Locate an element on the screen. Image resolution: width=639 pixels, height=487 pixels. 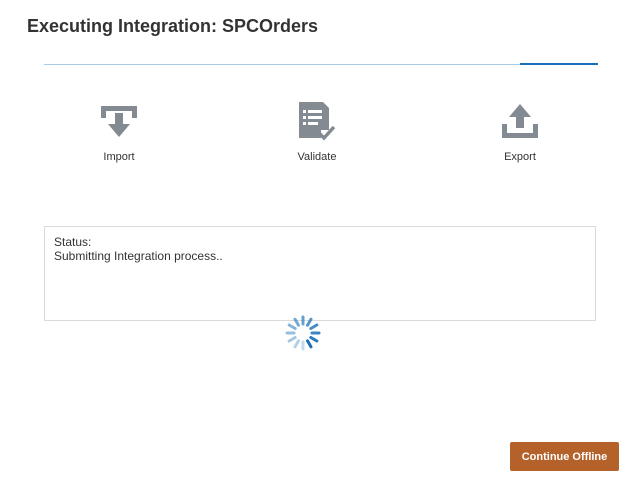
status-message: Submitting Integration process.. is located at coordinates (138, 256).